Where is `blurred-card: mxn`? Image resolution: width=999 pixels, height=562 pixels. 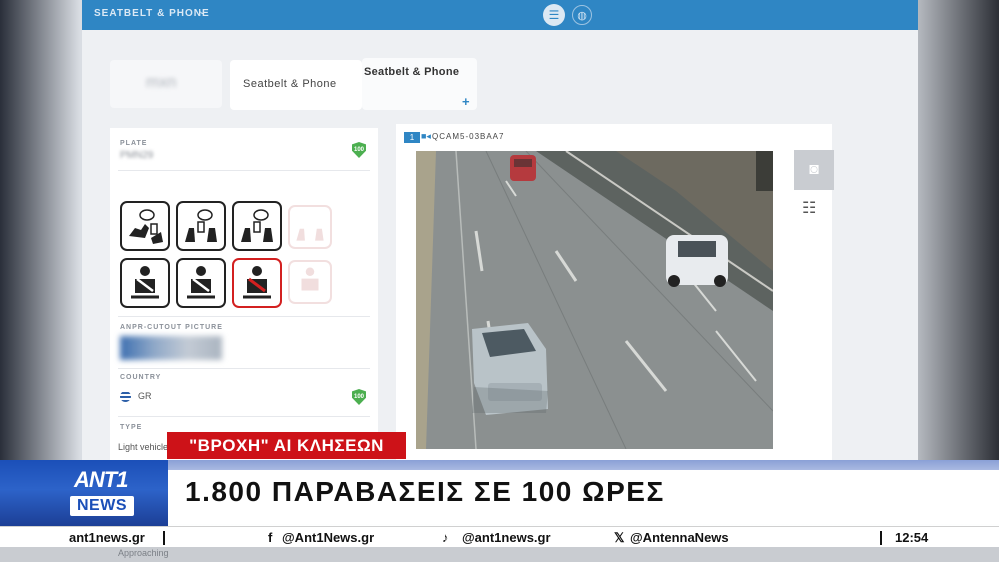
blurred-card: mxn is located at coordinates (166, 84).